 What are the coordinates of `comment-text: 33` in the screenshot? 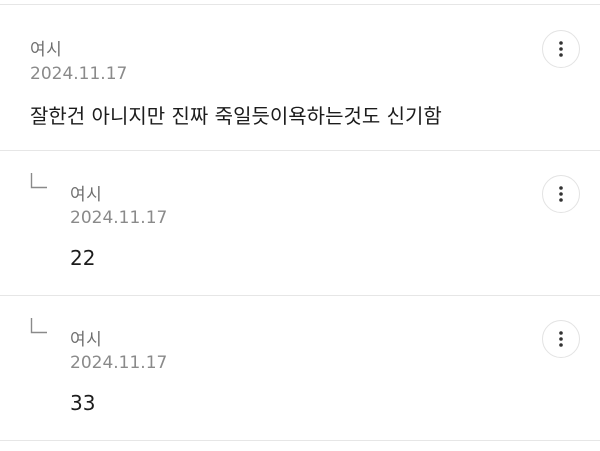 It's located at (83, 403).